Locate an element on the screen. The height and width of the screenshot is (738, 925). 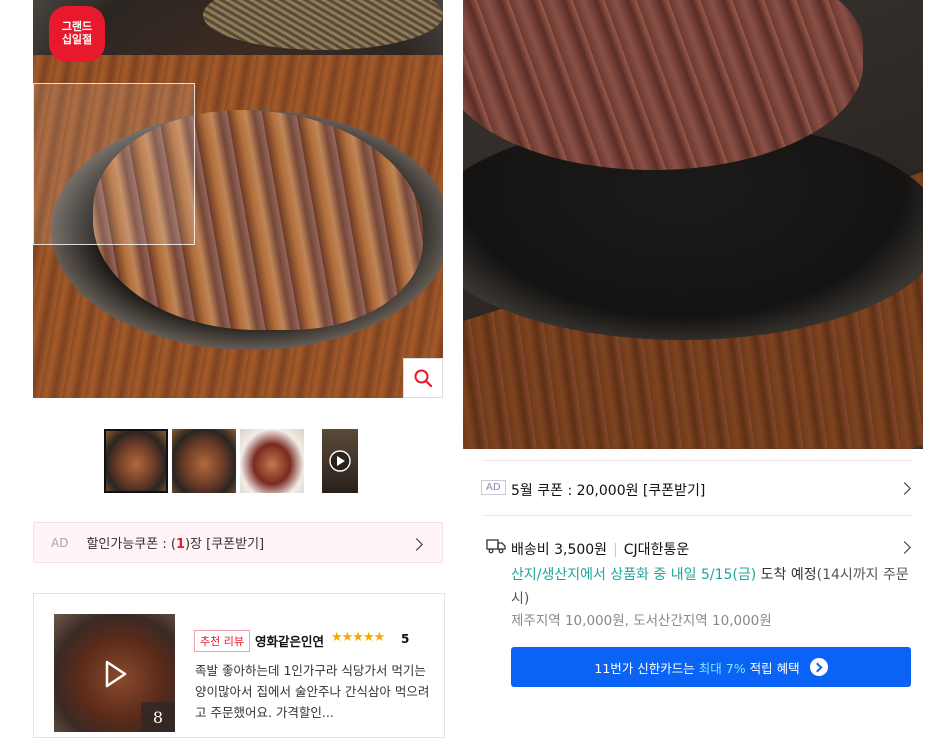
reviewer-name: 영화같은인연 is located at coordinates (290, 641).